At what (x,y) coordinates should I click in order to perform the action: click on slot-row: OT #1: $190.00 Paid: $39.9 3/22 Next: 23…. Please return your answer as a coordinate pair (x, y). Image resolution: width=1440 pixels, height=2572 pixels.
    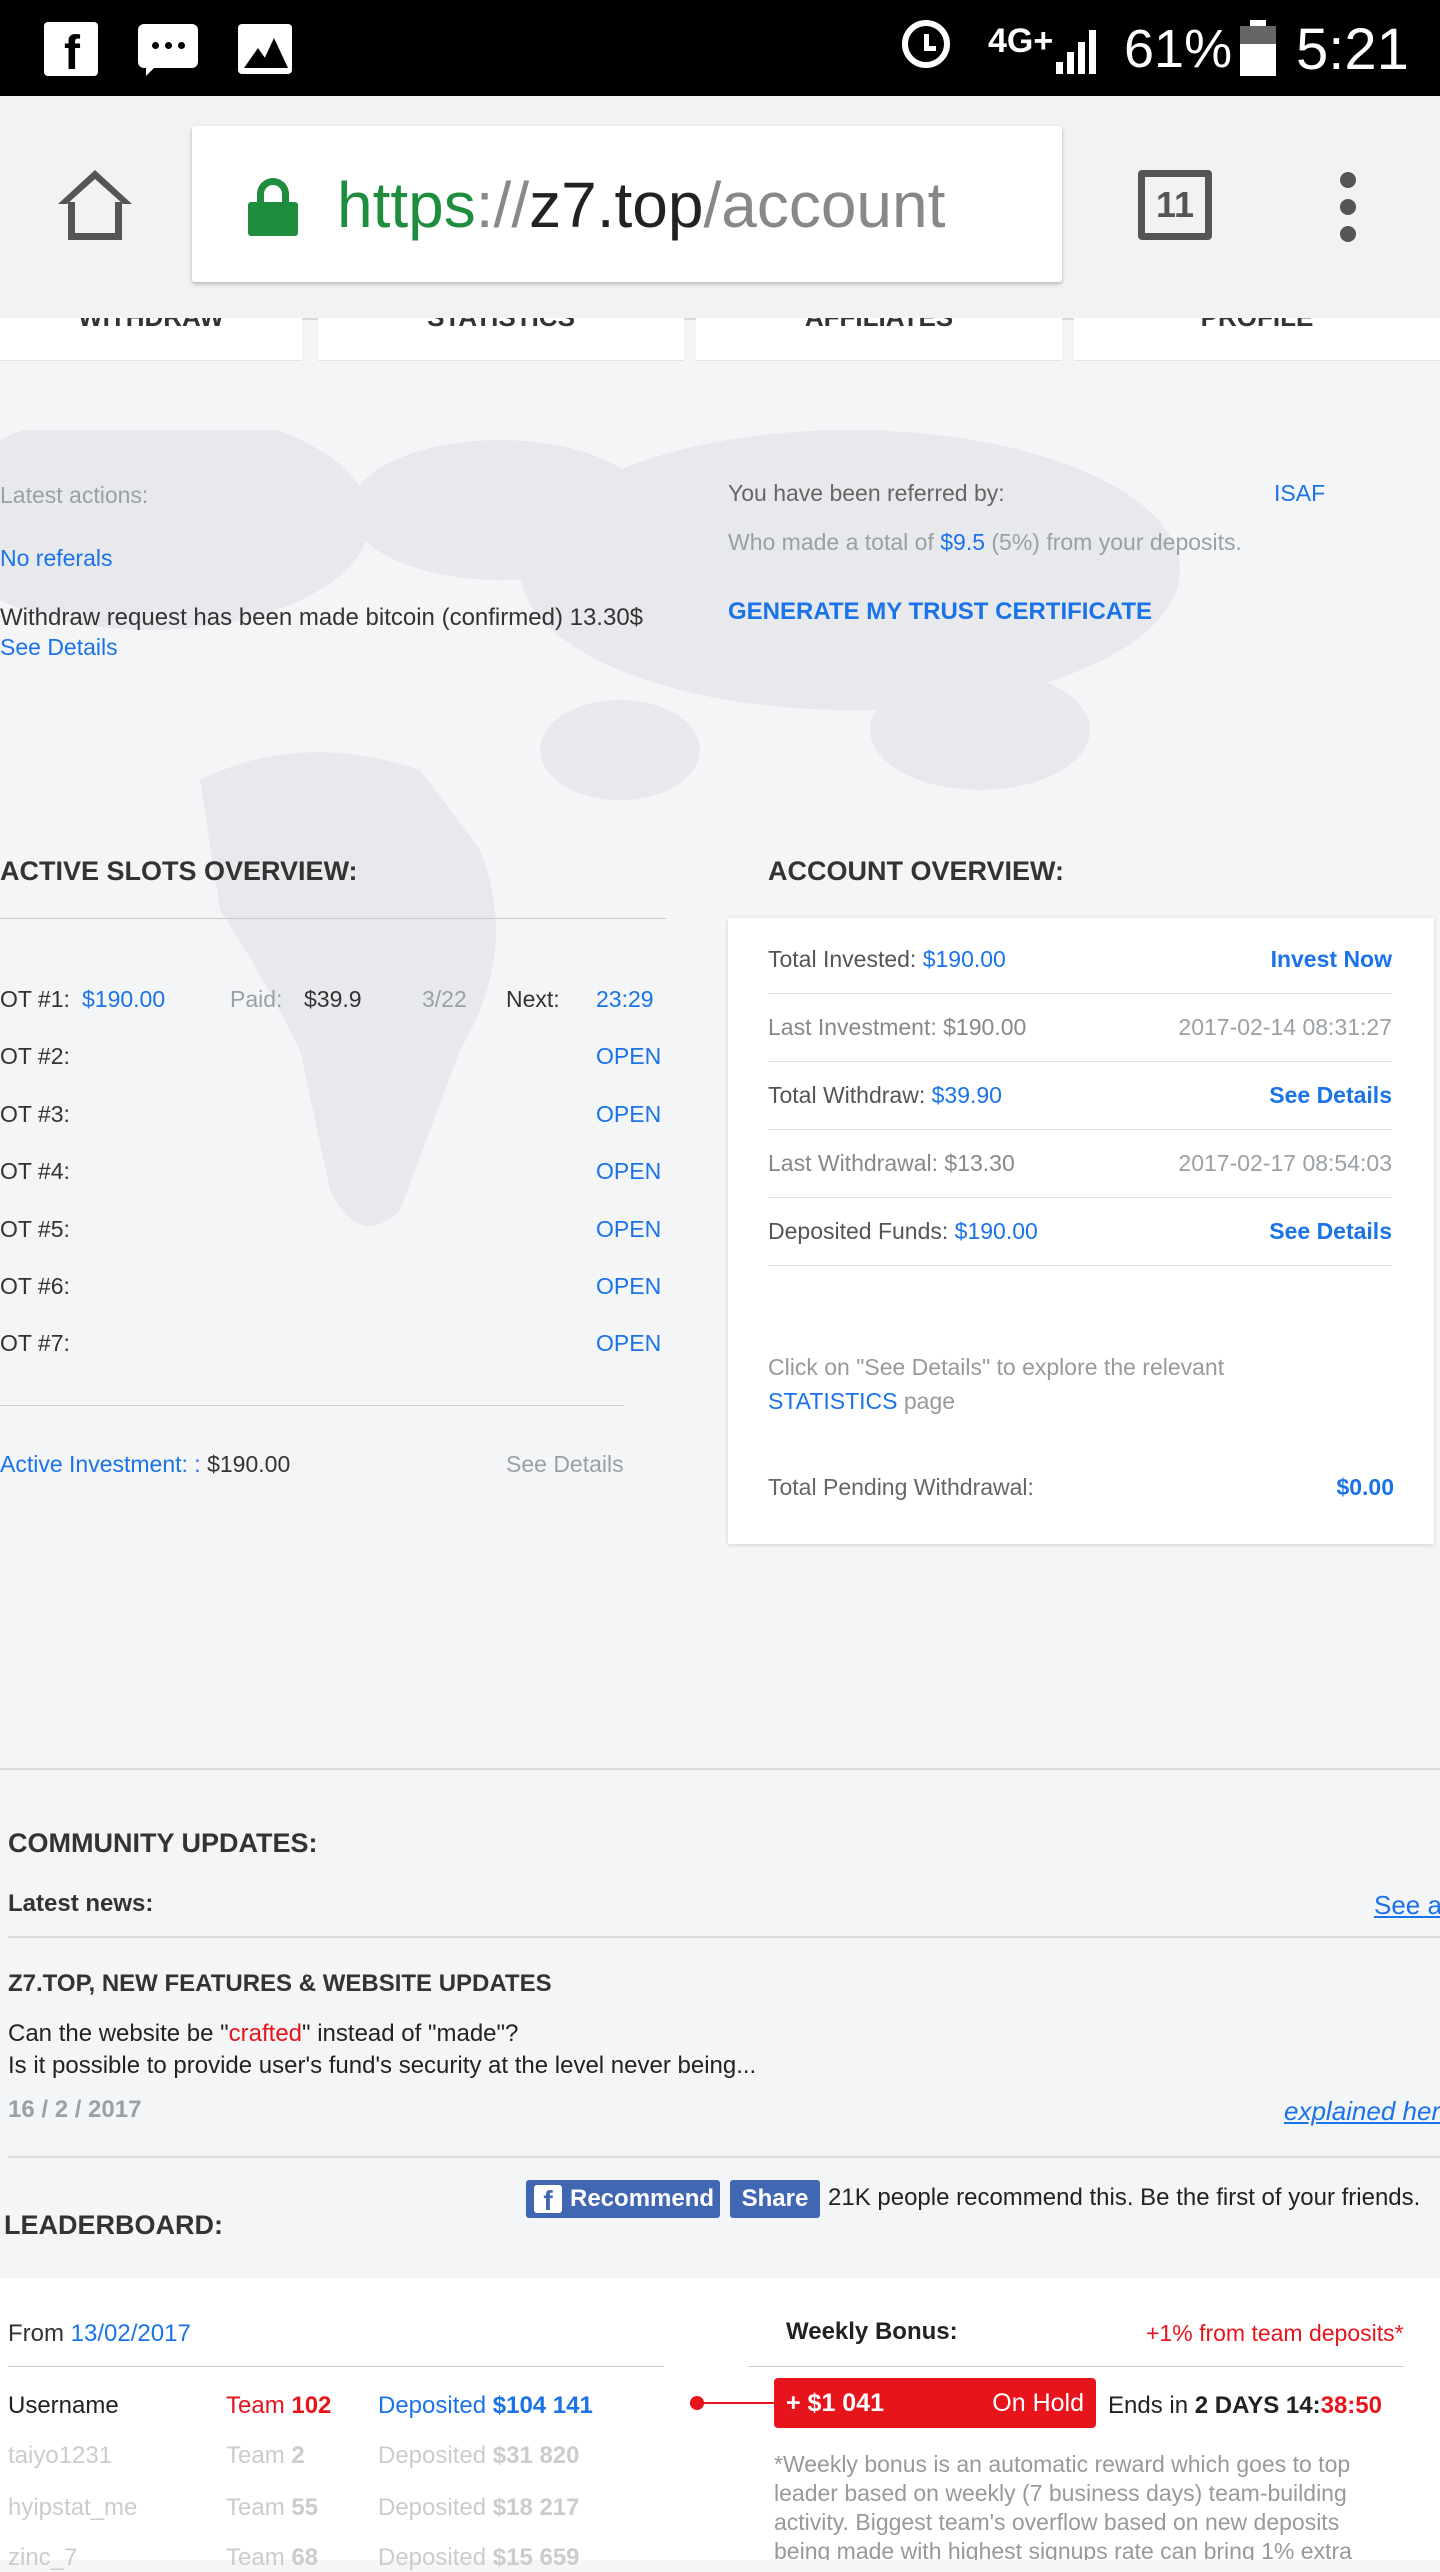
    Looking at the image, I should click on (327, 999).